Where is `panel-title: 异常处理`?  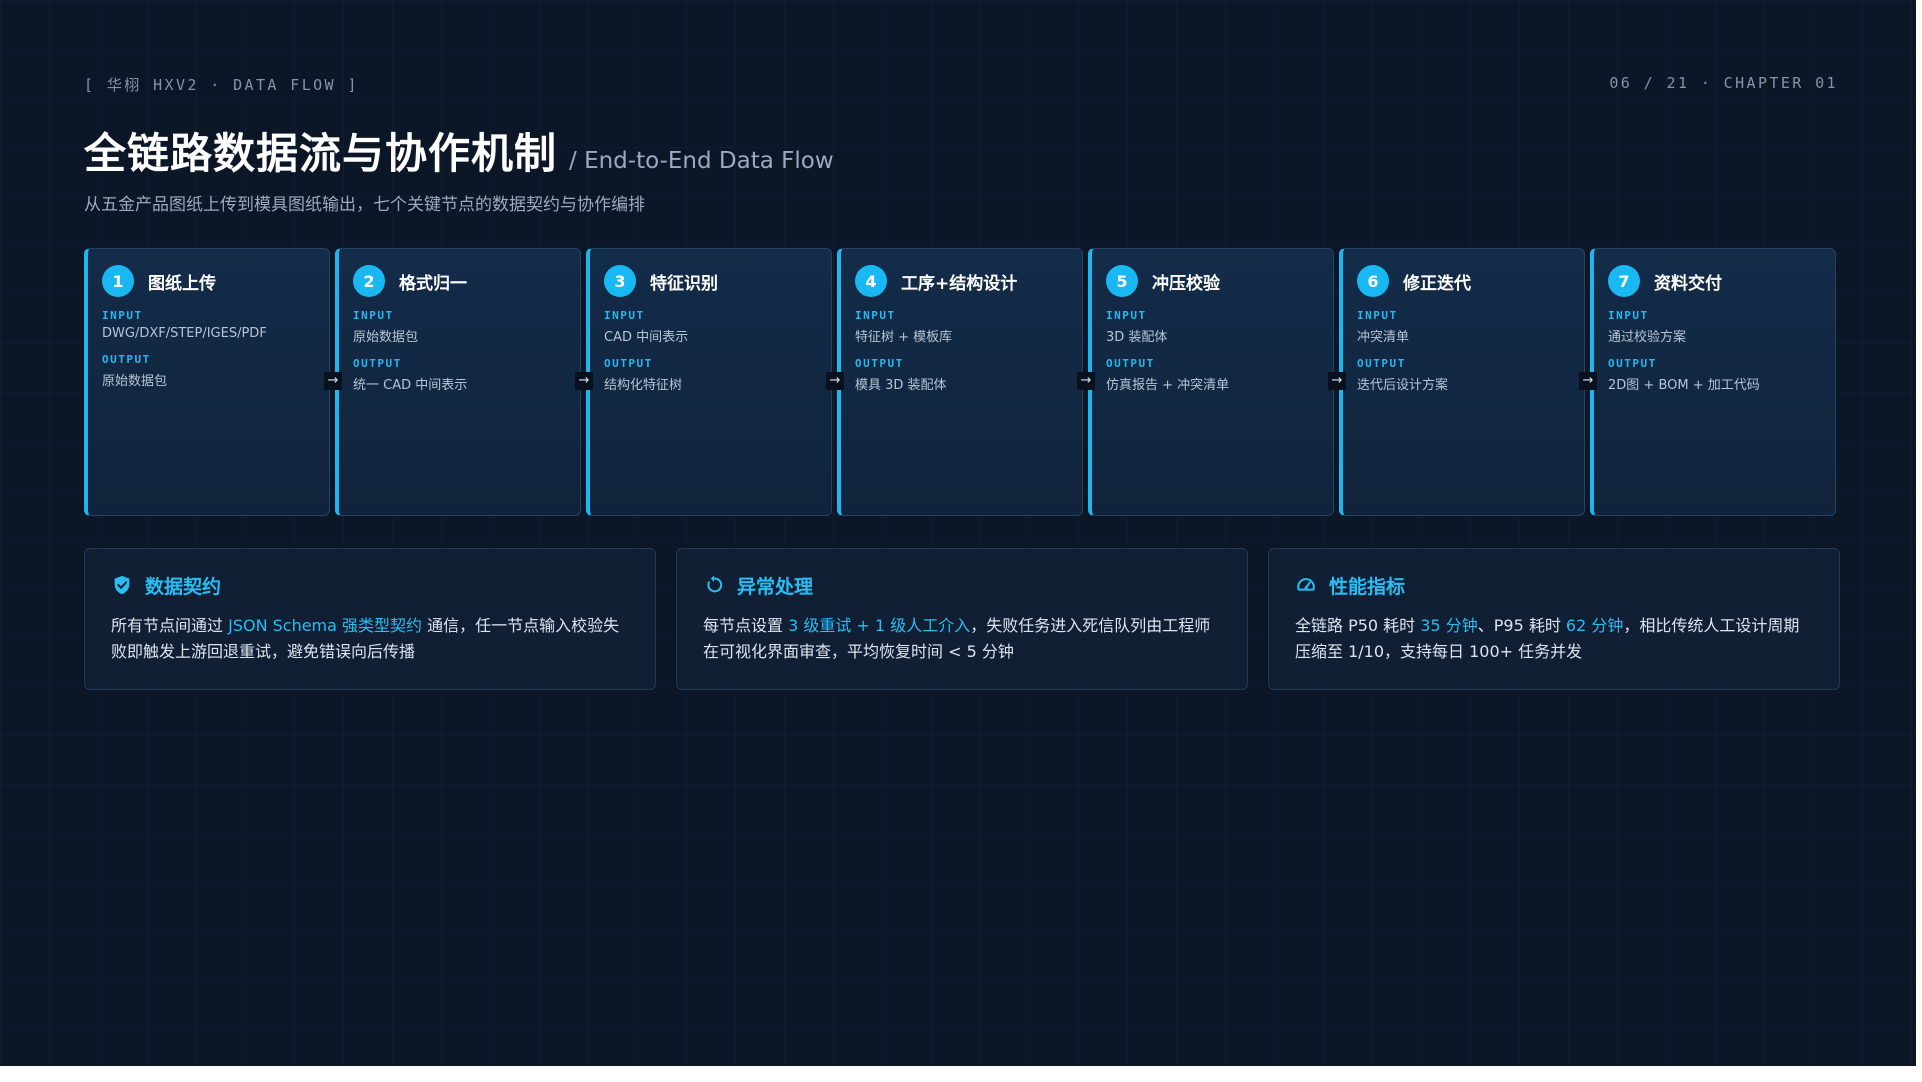 panel-title: 异常处理 is located at coordinates (775, 586).